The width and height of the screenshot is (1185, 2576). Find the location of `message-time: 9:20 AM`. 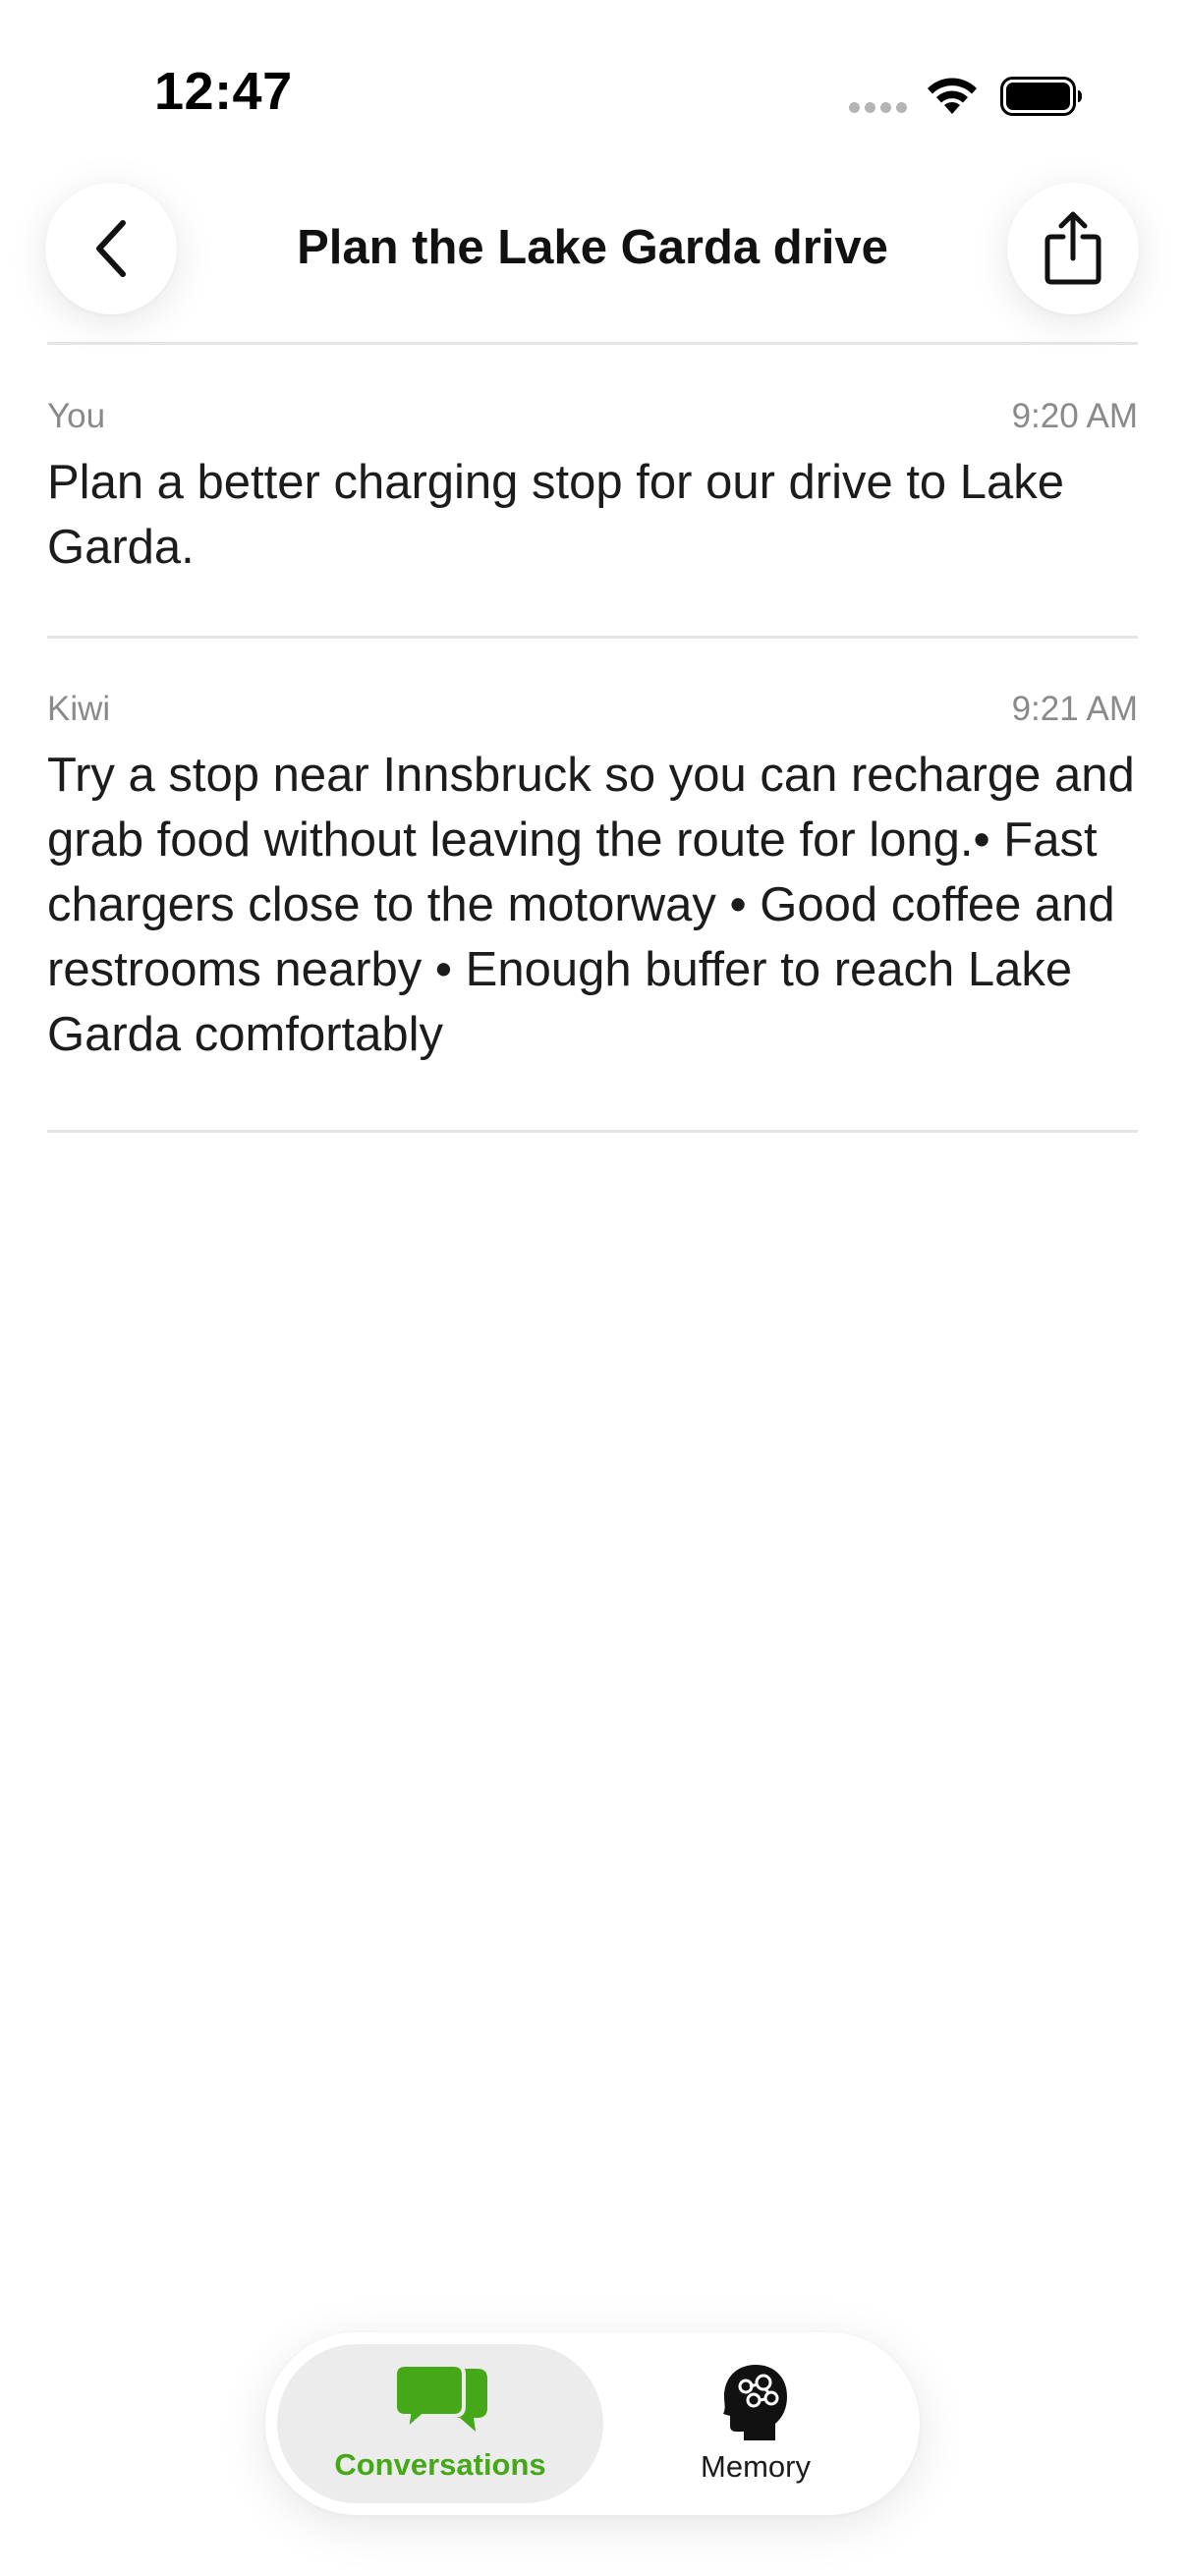

message-time: 9:20 AM is located at coordinates (1075, 416).